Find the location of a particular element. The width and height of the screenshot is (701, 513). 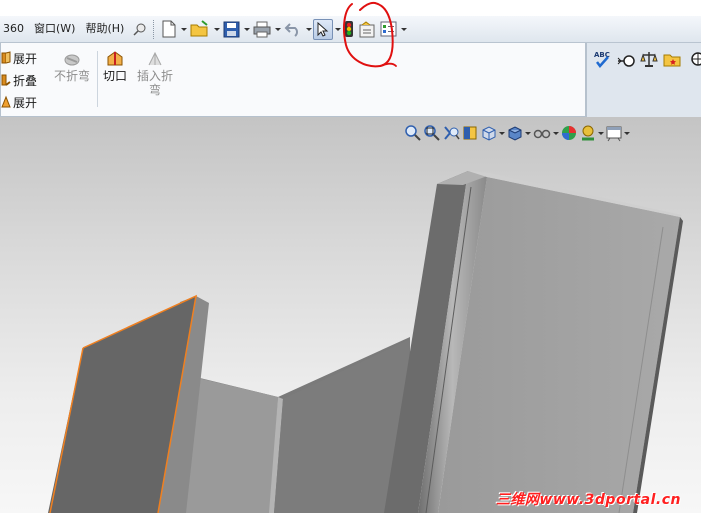

spelling-check-icon: ABC is located at coordinates (602, 59).